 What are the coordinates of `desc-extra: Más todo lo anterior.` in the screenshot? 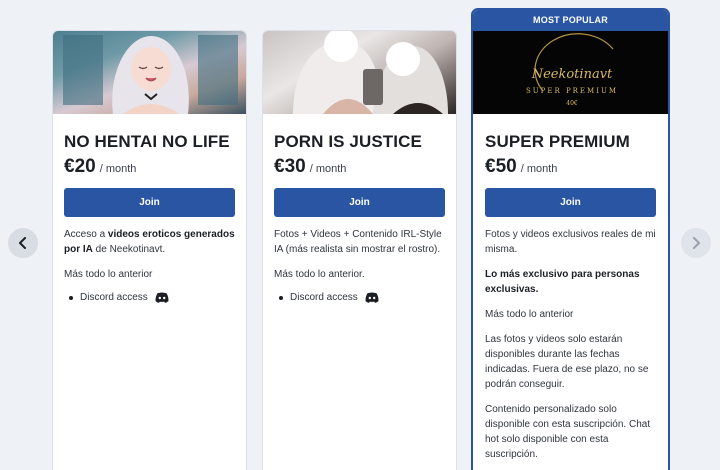 It's located at (319, 274).